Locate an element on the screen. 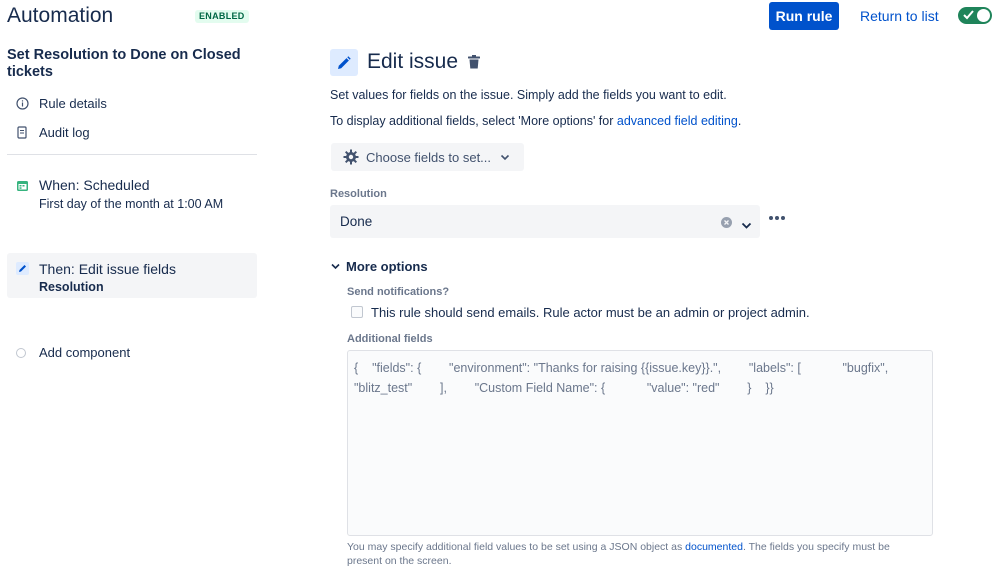 The height and width of the screenshot is (580, 999). sidebar-item-label: Rule details is located at coordinates (73, 103).